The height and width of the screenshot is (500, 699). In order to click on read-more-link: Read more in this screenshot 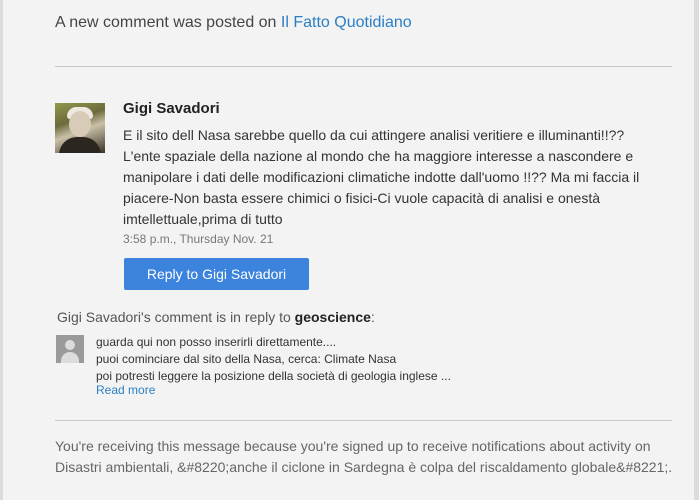, I will do `click(125, 390)`.